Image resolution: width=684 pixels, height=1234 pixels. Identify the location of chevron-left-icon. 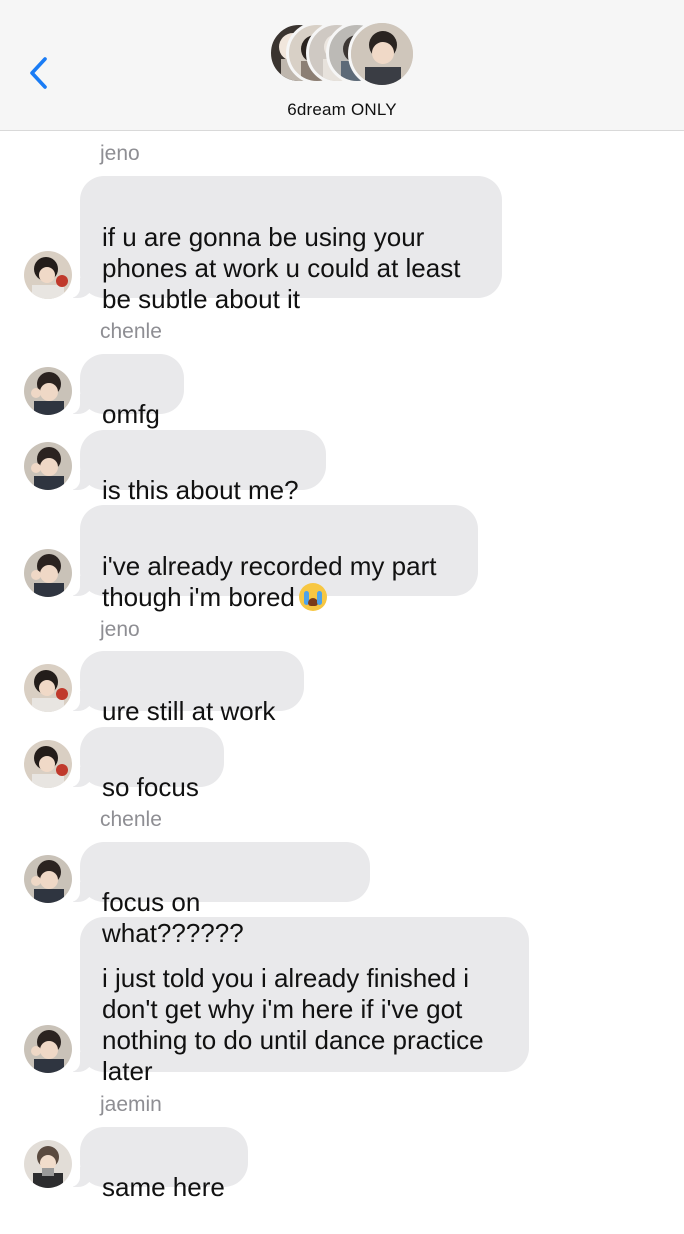
(38, 73).